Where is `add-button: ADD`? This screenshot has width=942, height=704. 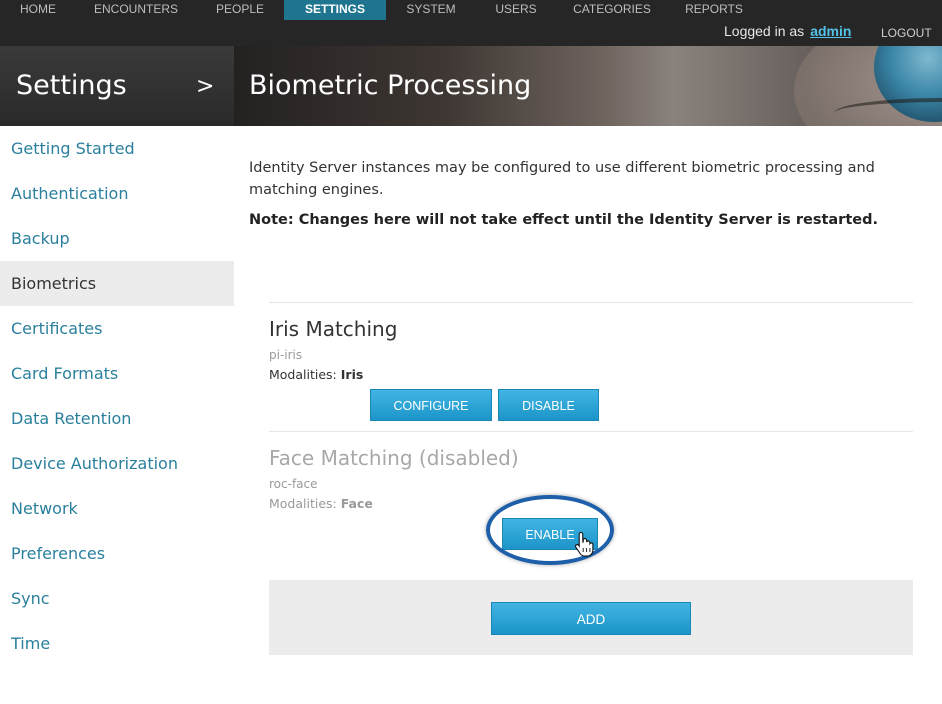 add-button: ADD is located at coordinates (591, 618).